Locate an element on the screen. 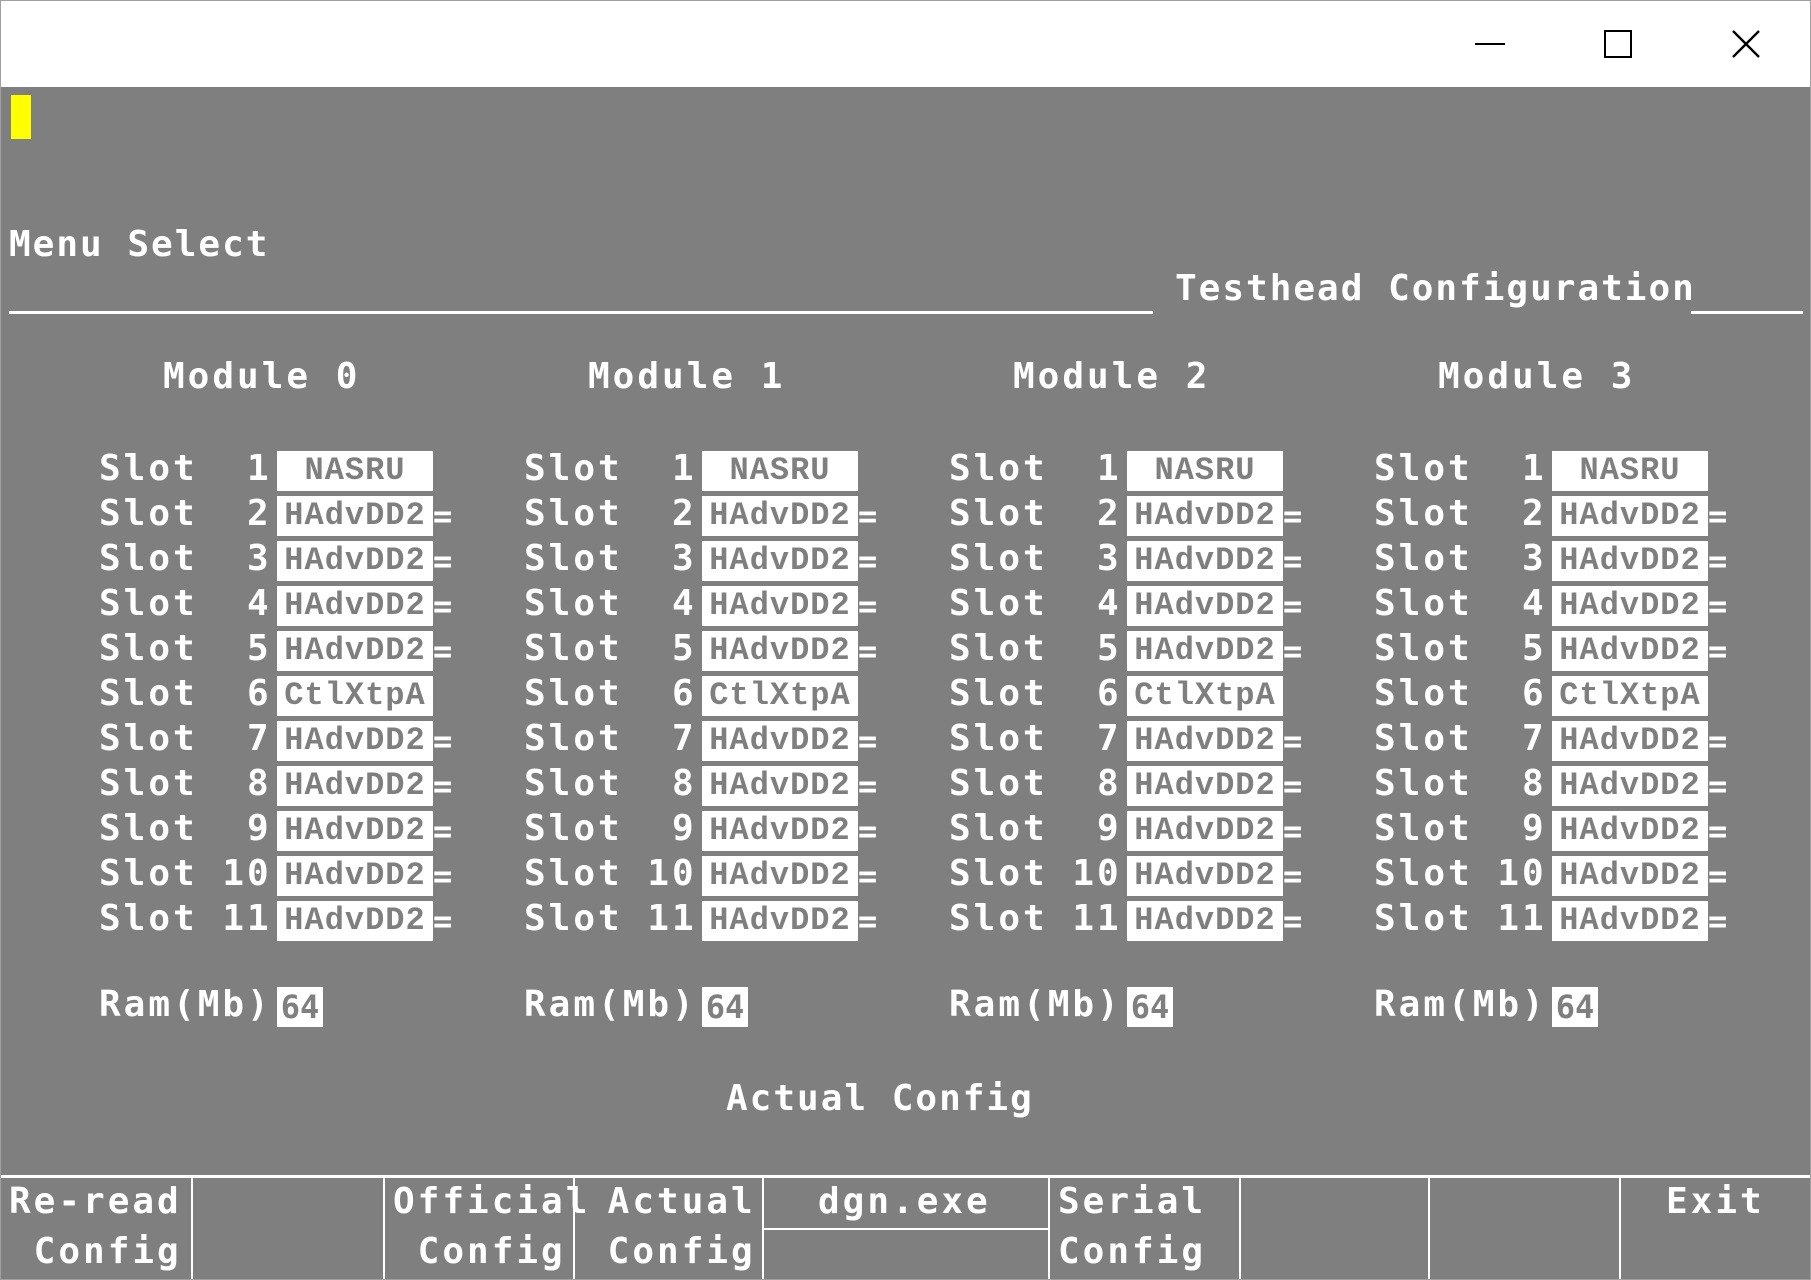  slot-label: Slot 9 is located at coordinates (185, 828).